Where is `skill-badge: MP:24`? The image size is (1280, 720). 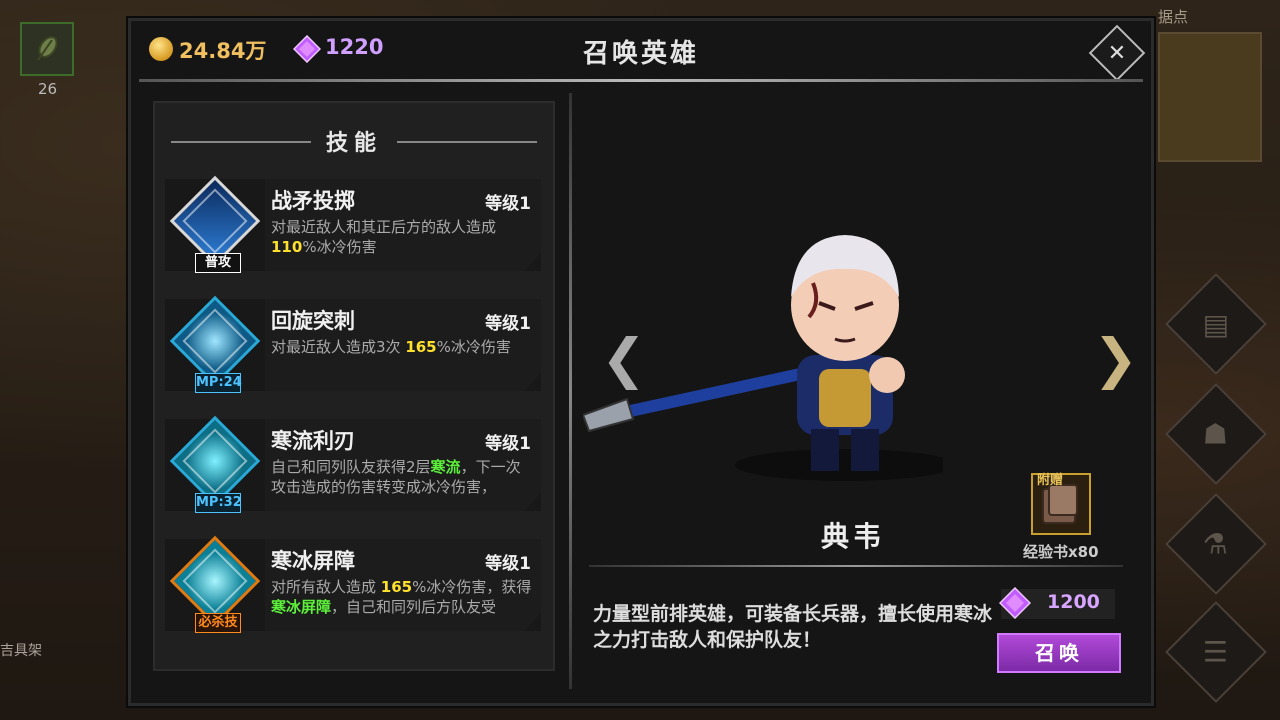 skill-badge: MP:24 is located at coordinates (218, 383).